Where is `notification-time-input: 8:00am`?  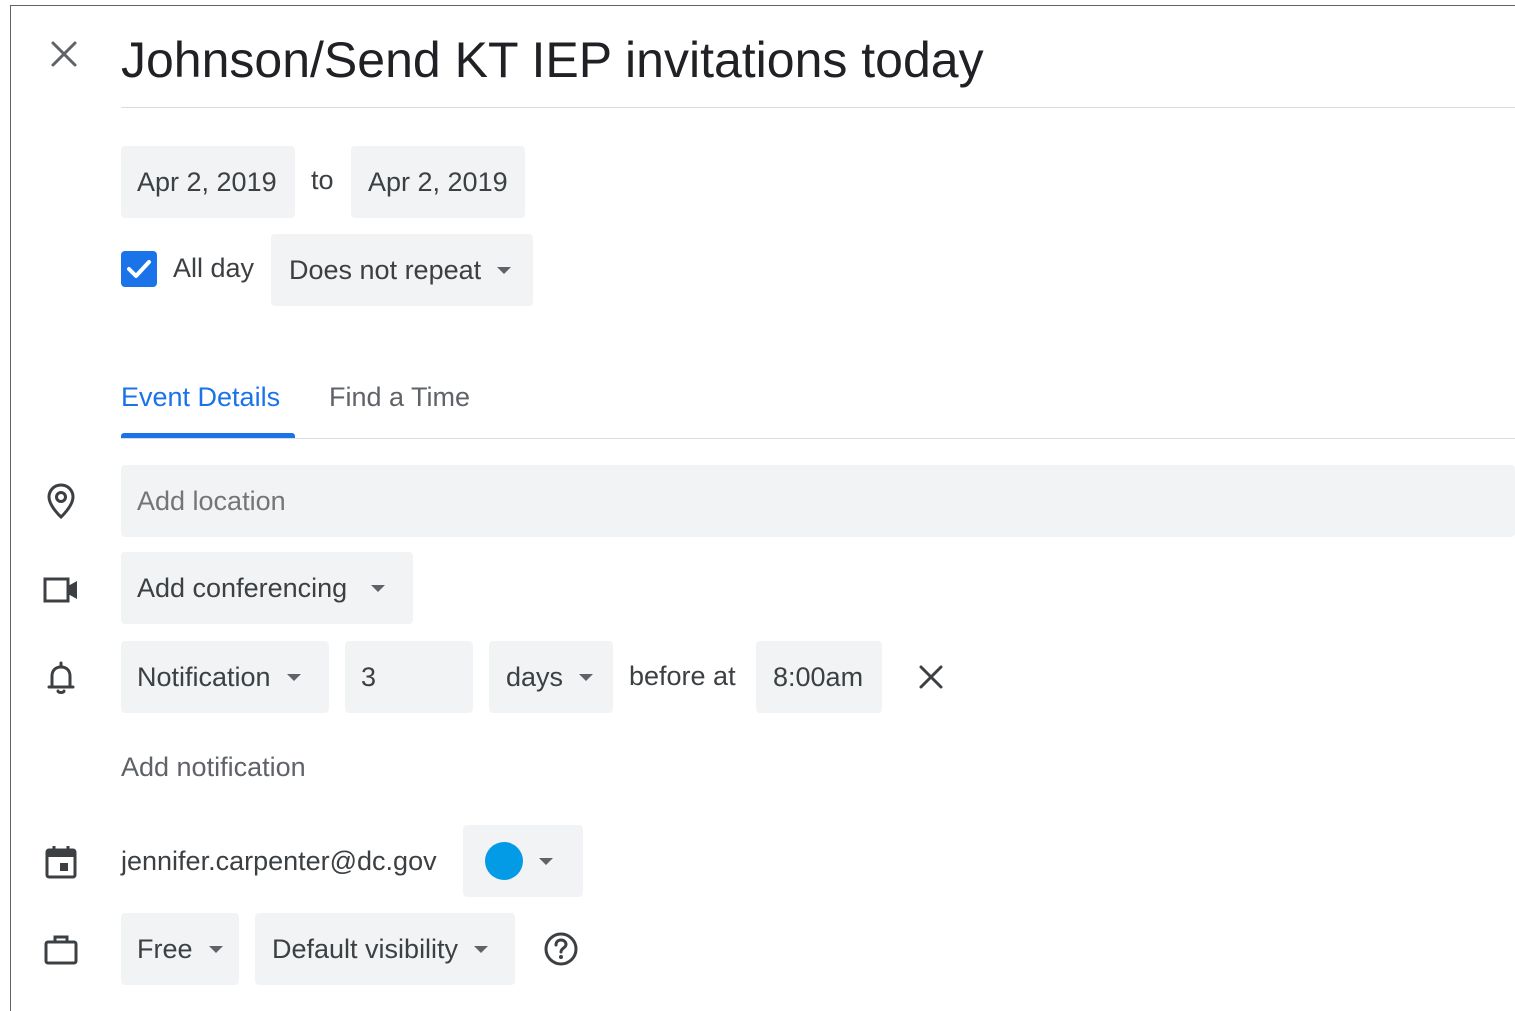 notification-time-input: 8:00am is located at coordinates (819, 677).